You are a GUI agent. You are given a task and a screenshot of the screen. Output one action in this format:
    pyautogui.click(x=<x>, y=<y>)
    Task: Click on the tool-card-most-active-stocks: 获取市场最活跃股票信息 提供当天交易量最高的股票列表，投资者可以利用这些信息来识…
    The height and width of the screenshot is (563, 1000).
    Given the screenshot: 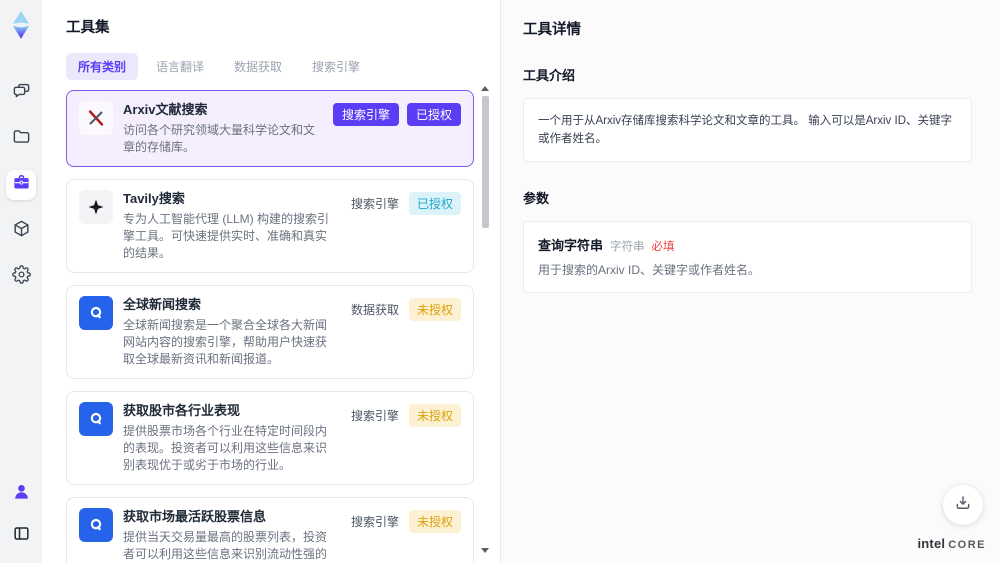 What is the action you would take?
    pyautogui.click(x=270, y=530)
    